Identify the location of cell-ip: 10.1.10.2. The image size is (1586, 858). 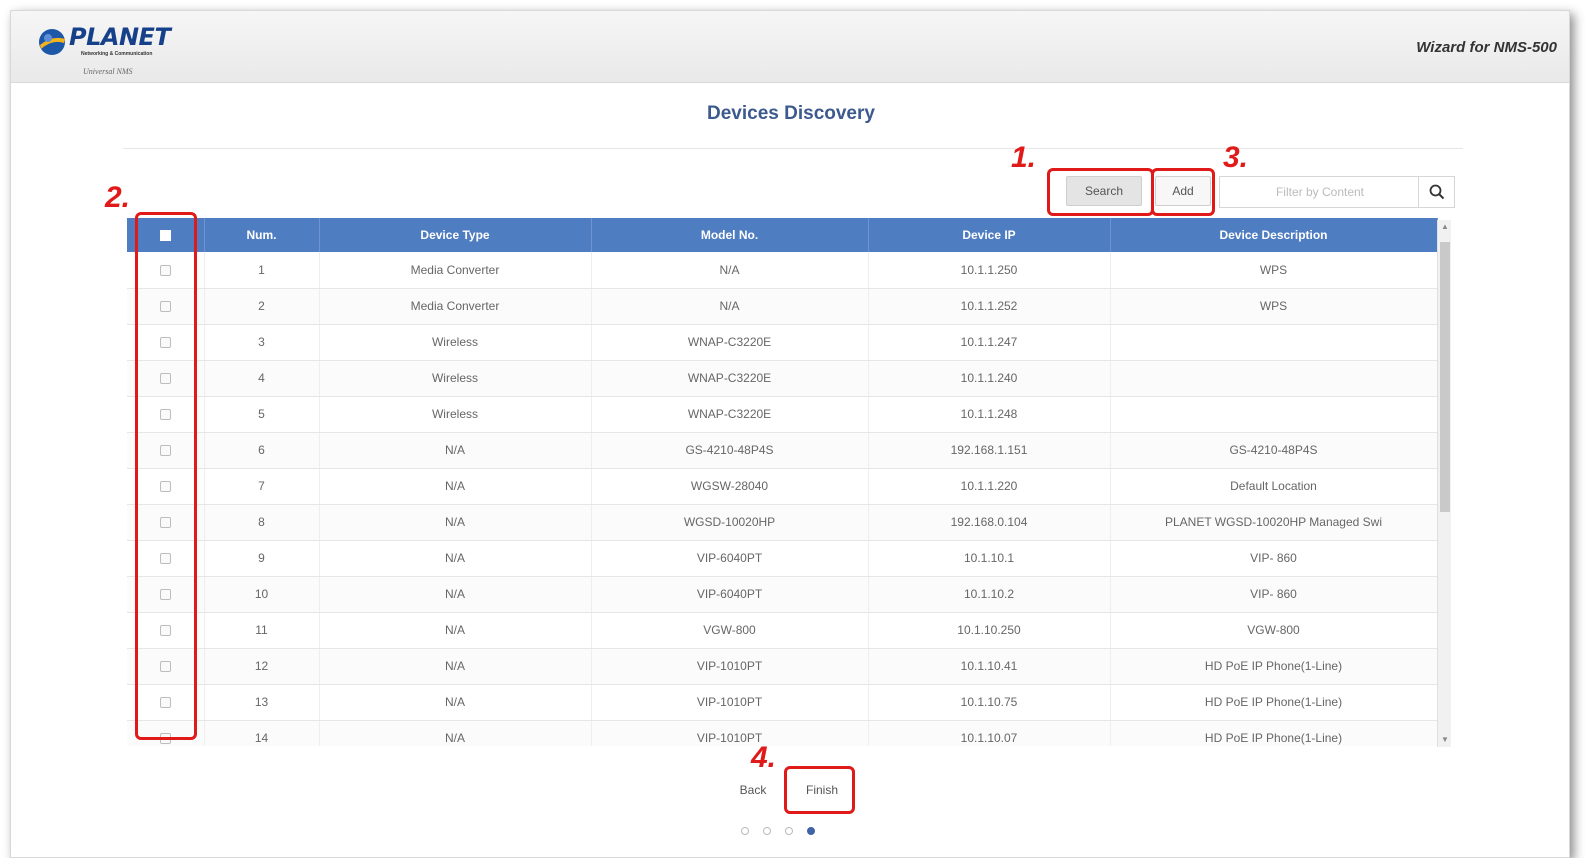
(989, 594).